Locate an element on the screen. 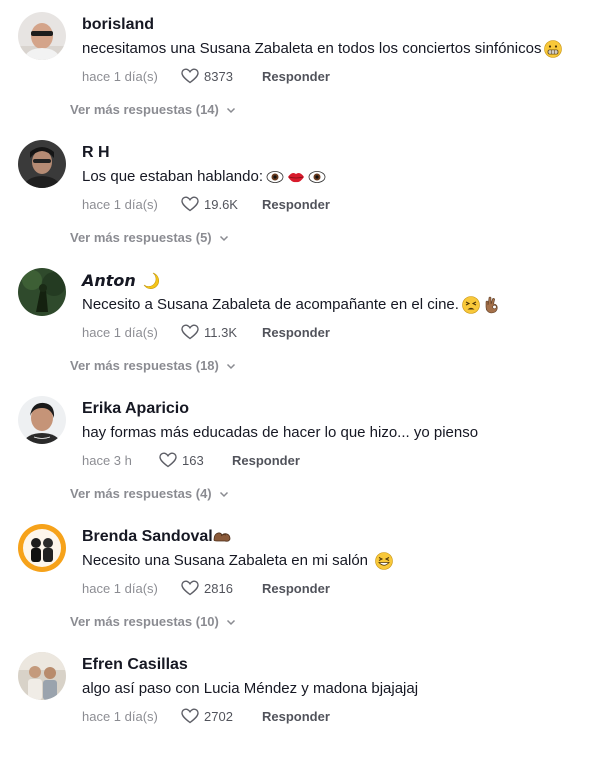 The image size is (598, 768). comment-username: 𝘼𝙣𝙩𝙤𝙣 is located at coordinates (336, 281).